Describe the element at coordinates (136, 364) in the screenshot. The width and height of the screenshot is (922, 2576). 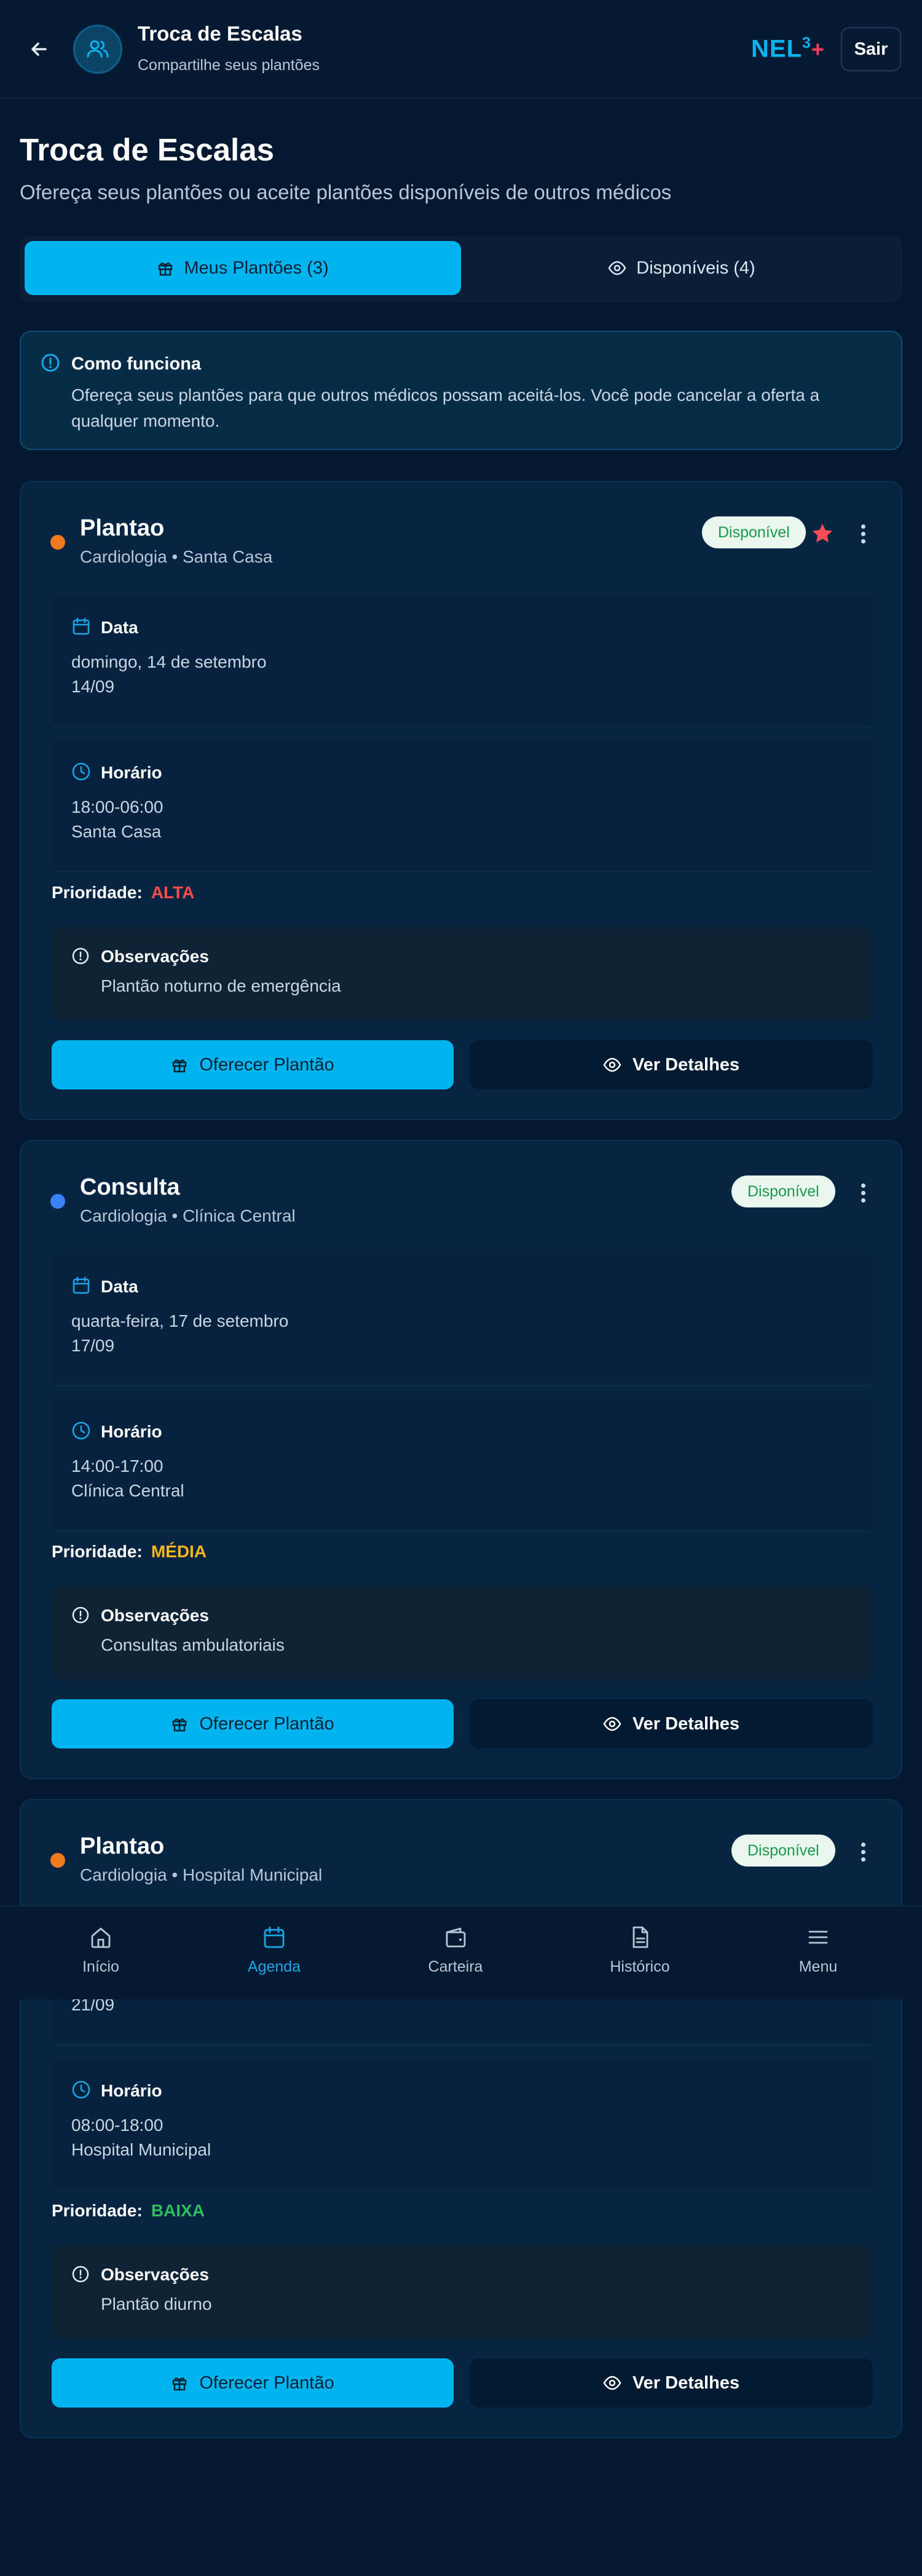
I see `info-title: Como funciona` at that location.